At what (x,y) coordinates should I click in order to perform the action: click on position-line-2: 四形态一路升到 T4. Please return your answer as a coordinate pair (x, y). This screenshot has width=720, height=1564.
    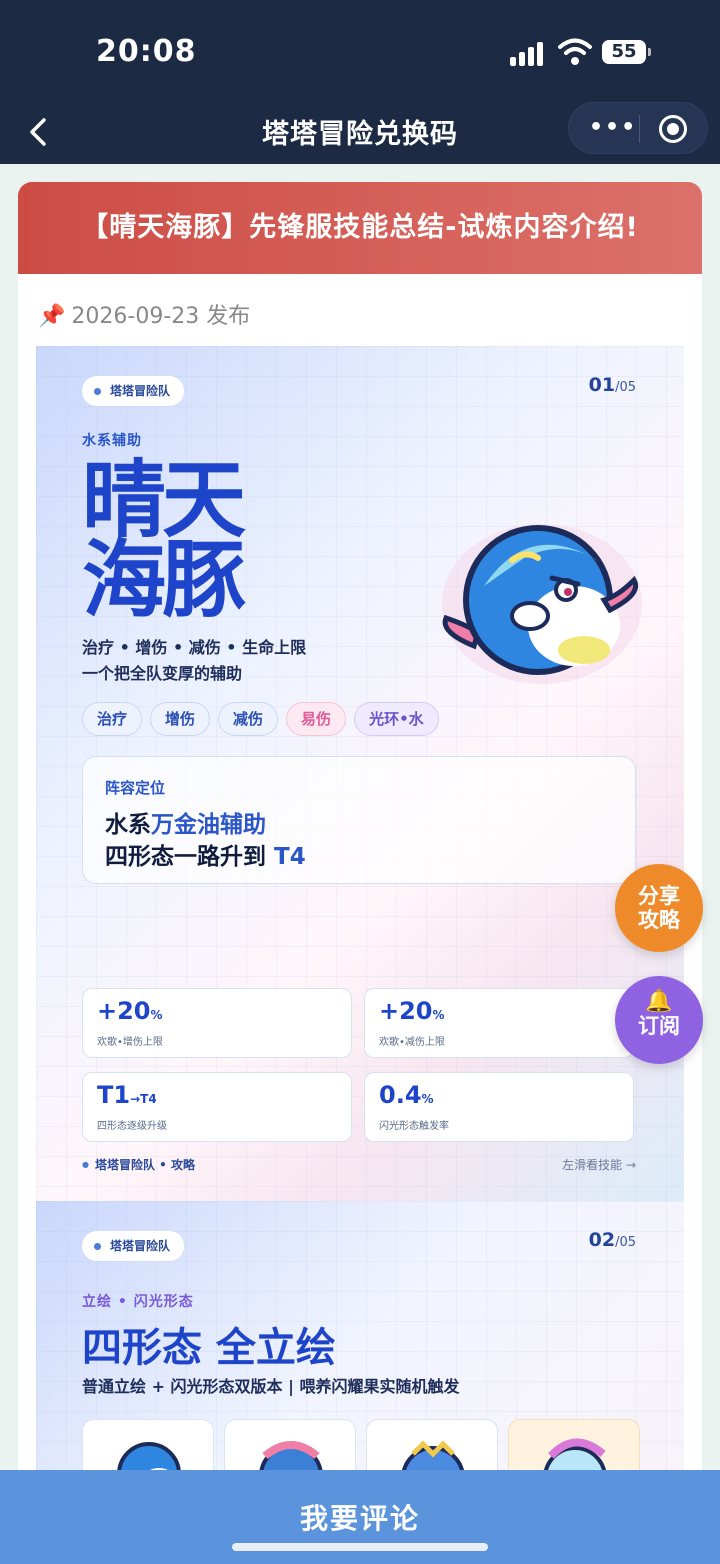
    Looking at the image, I should click on (205, 854).